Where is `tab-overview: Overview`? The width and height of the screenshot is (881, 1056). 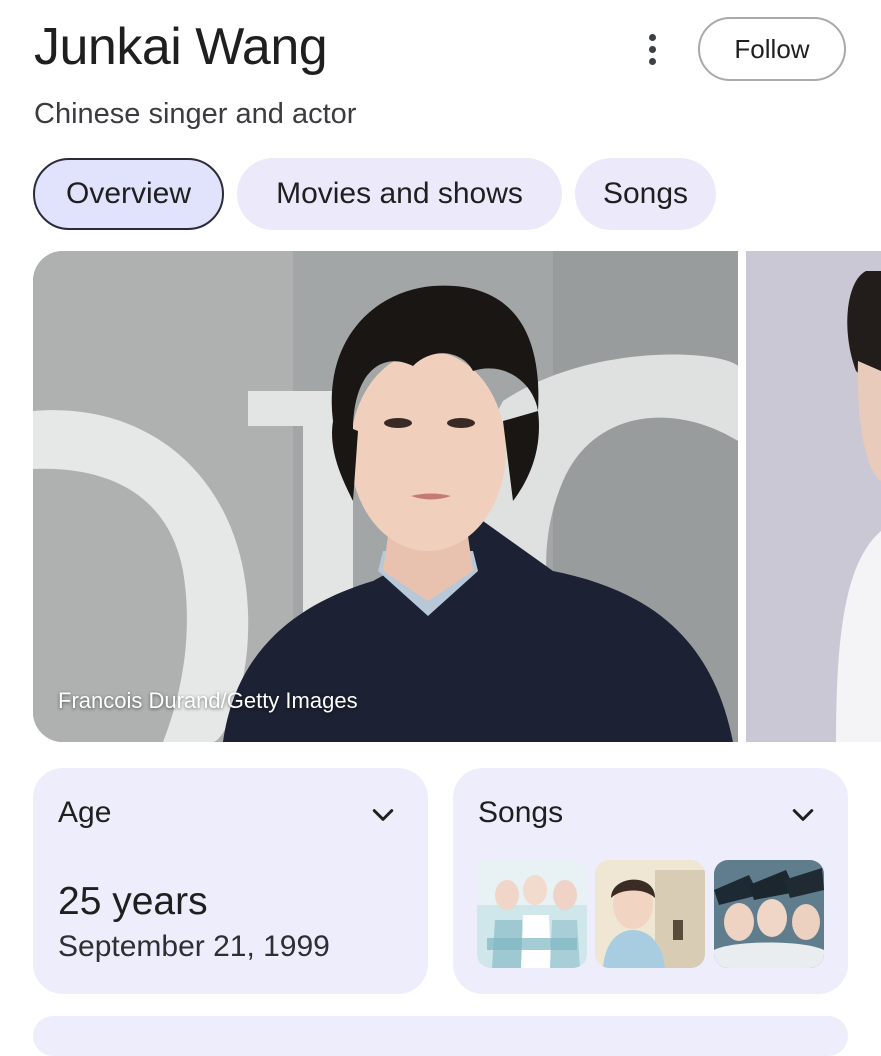 tab-overview: Overview is located at coordinates (128, 194).